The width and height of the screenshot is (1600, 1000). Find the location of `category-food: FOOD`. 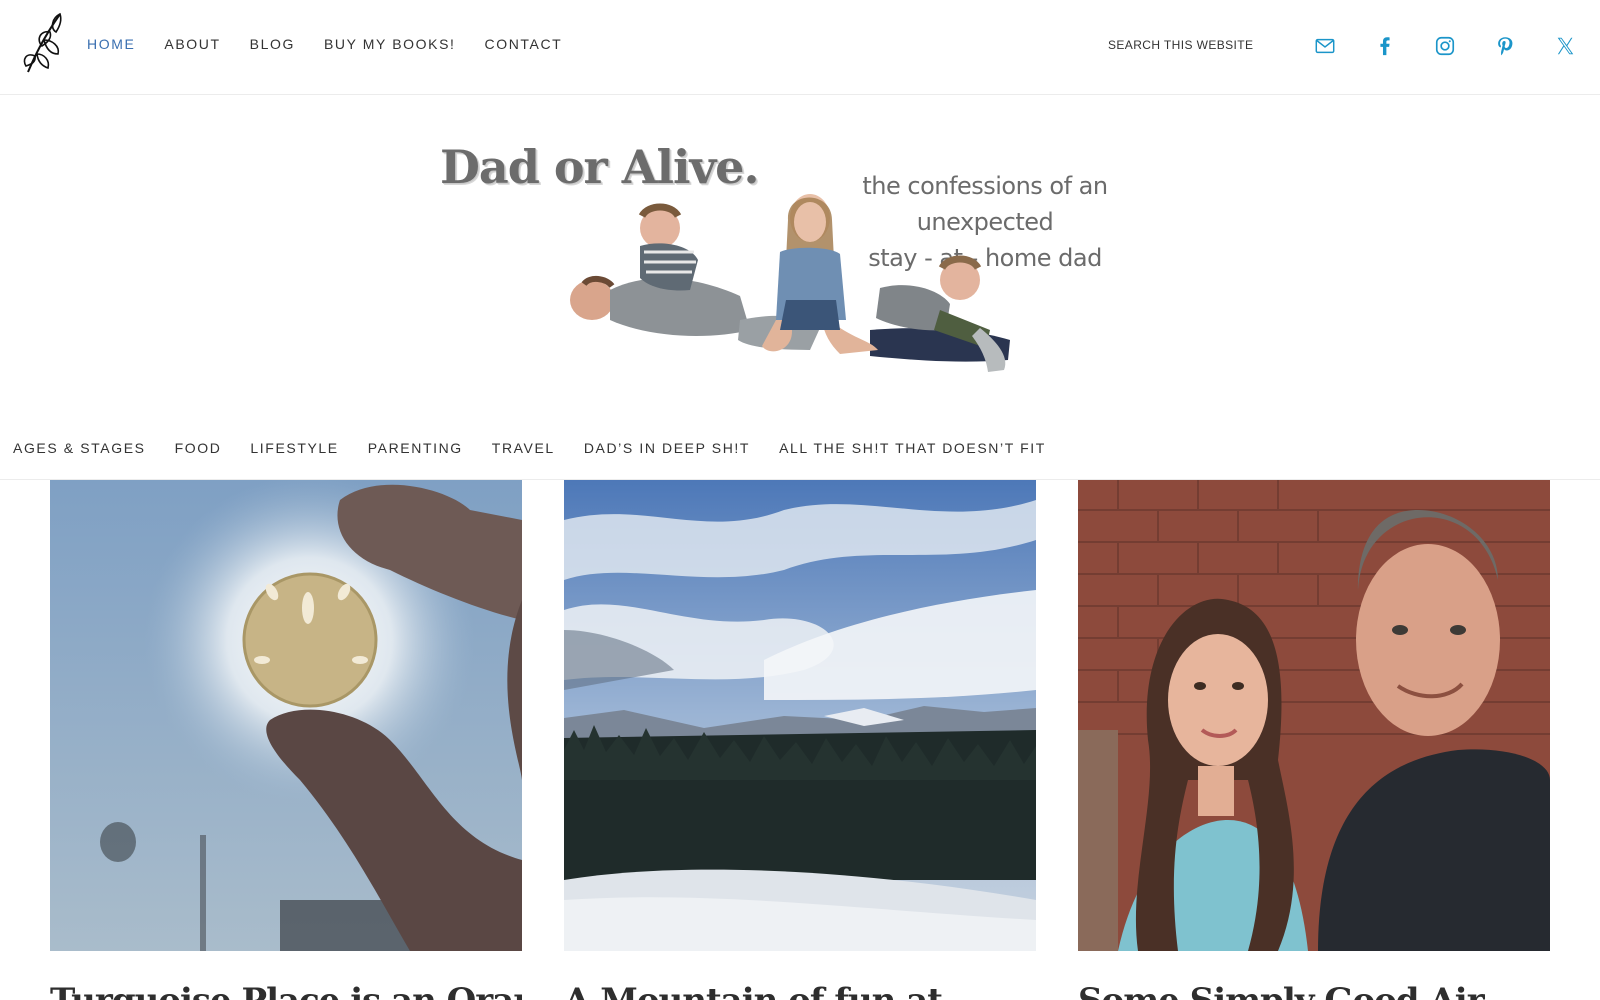

category-food: FOOD is located at coordinates (198, 448).